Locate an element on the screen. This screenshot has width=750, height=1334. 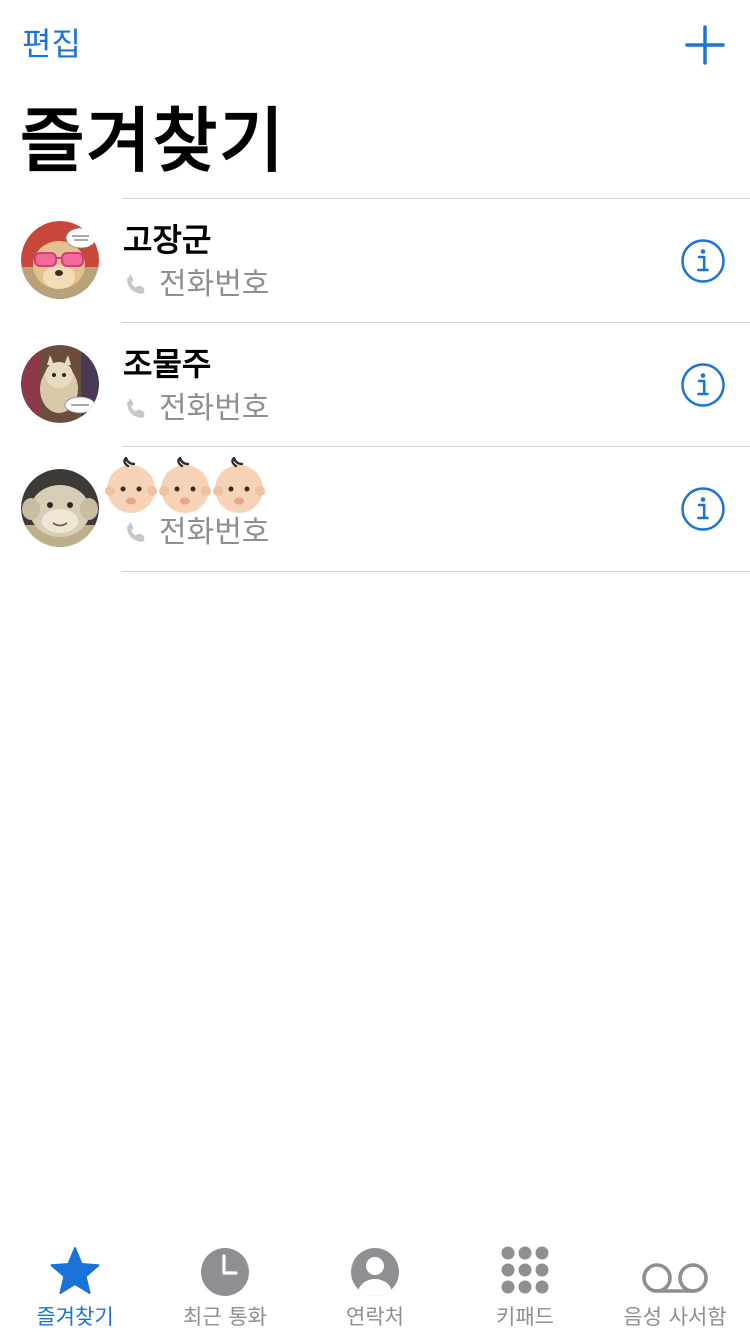
tab-contacts: 연락처 is located at coordinates (375, 1285).